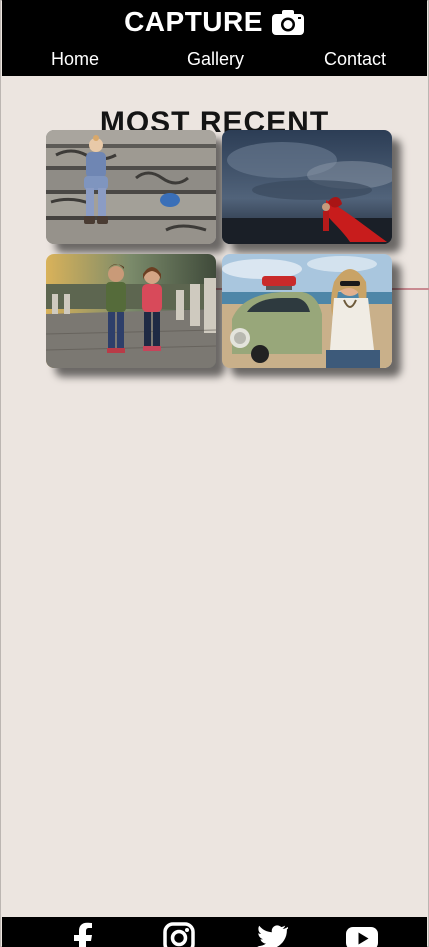  I want to click on photo-red-fabric-storm, so click(307, 187).